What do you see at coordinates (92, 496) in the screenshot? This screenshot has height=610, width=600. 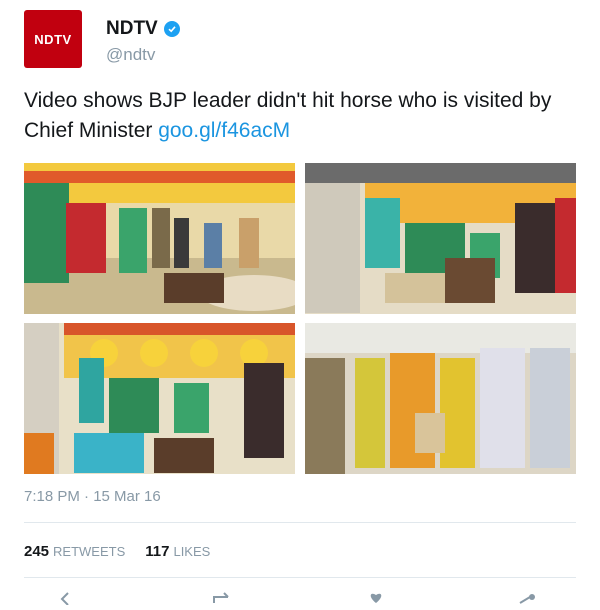 I see `tweet-timestamp: 7:18 PM · 15 Mar 16` at bounding box center [92, 496].